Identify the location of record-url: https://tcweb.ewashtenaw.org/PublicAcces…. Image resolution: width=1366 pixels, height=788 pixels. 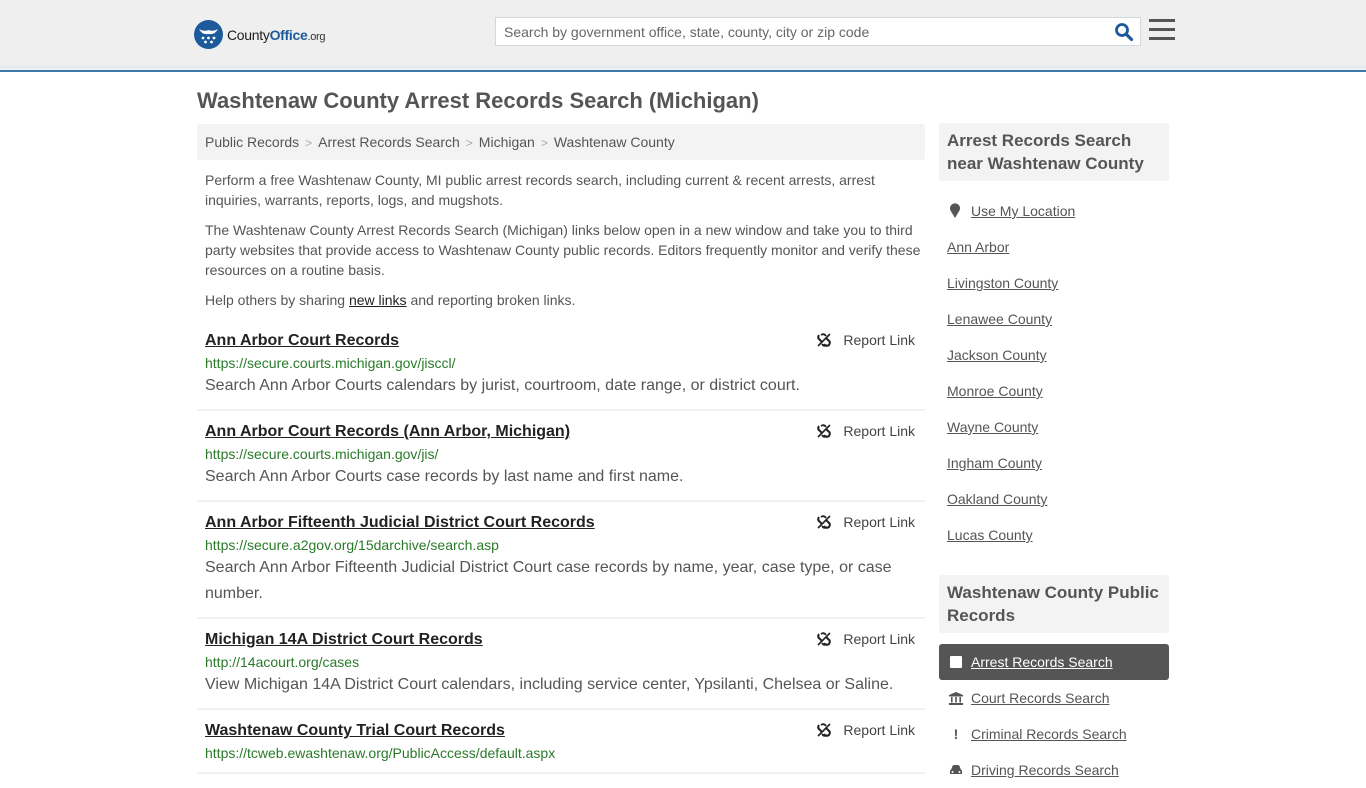
(380, 753).